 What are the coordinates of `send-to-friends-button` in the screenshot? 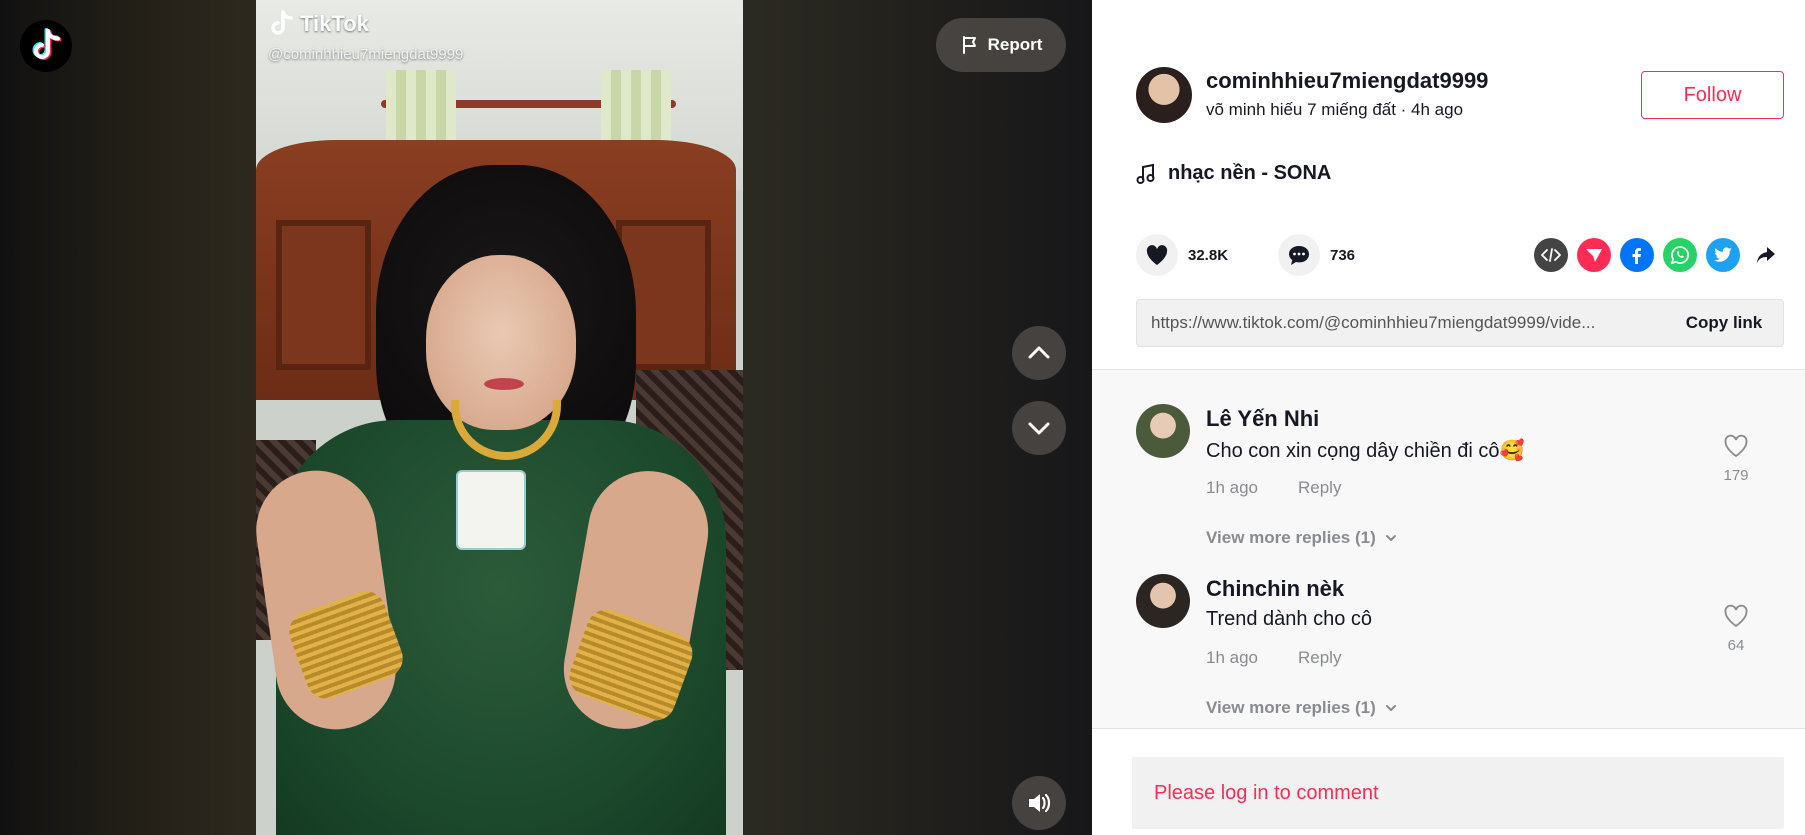 It's located at (1594, 255).